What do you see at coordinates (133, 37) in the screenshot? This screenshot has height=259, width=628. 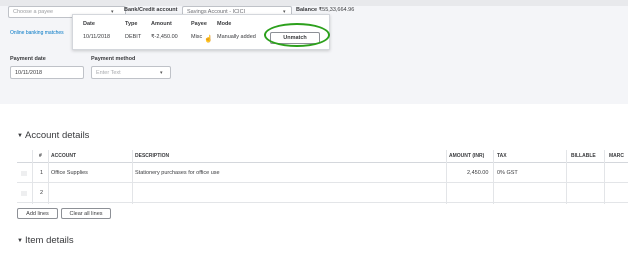 I see `match-type: DEBIT` at bounding box center [133, 37].